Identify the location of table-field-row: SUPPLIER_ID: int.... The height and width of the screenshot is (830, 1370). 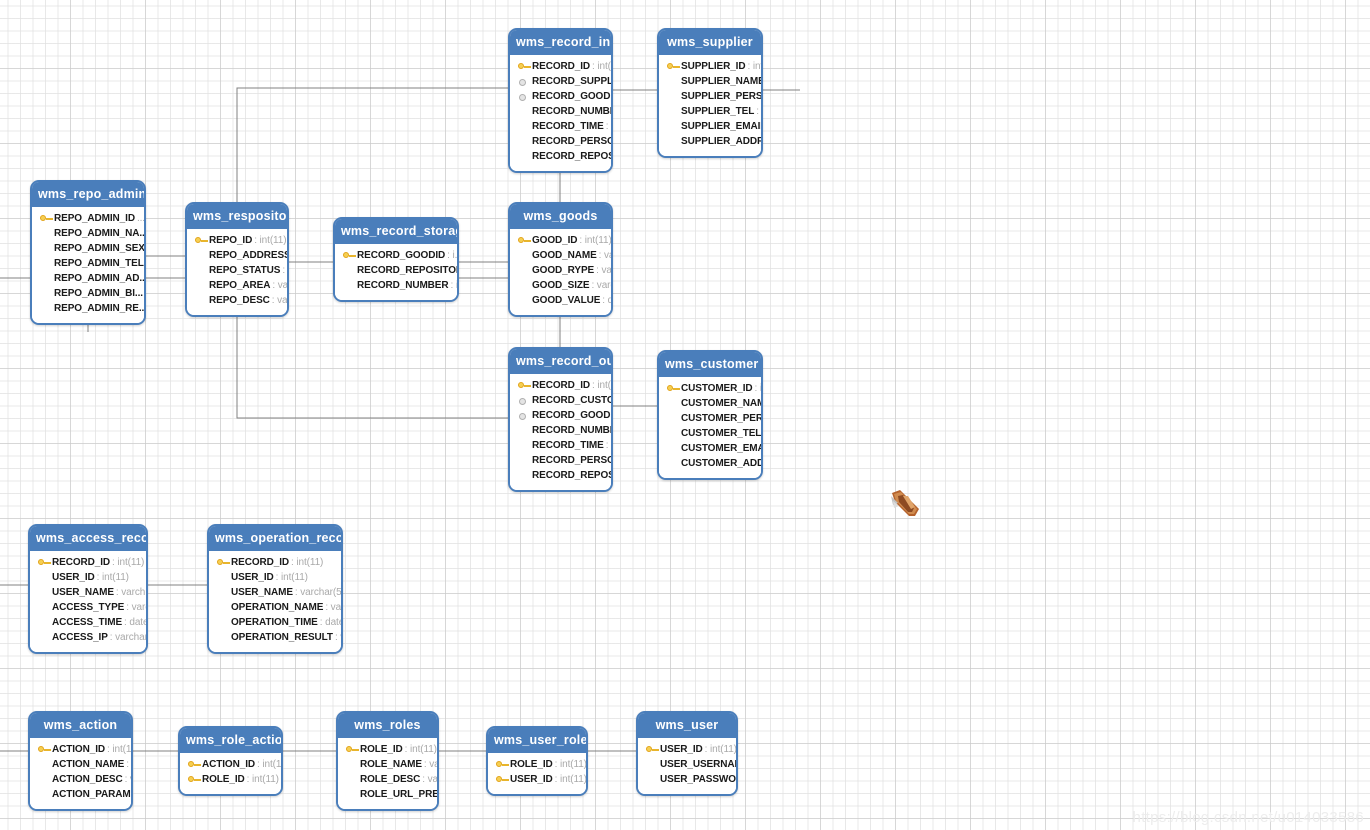
(710, 66).